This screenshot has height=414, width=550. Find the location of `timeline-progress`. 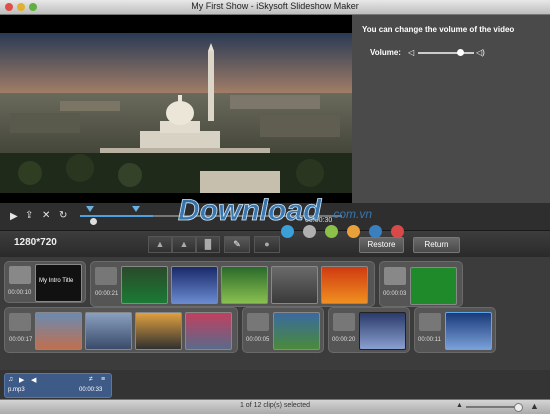

timeline-progress is located at coordinates (117, 216).